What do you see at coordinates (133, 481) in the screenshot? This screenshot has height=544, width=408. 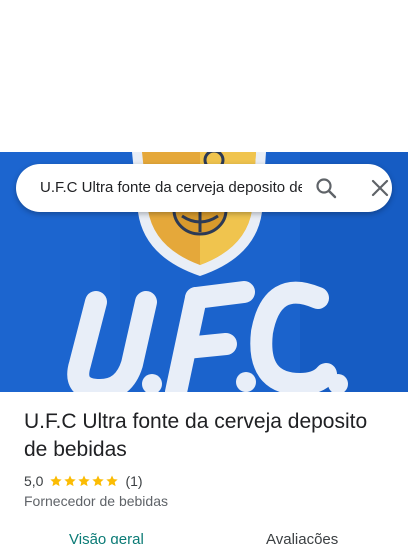 I see `review-count: (1)` at bounding box center [133, 481].